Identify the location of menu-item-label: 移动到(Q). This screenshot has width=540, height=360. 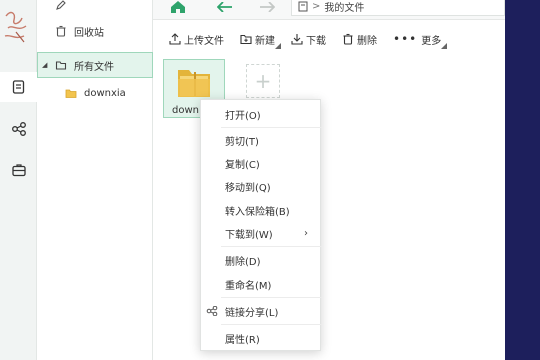
(248, 188).